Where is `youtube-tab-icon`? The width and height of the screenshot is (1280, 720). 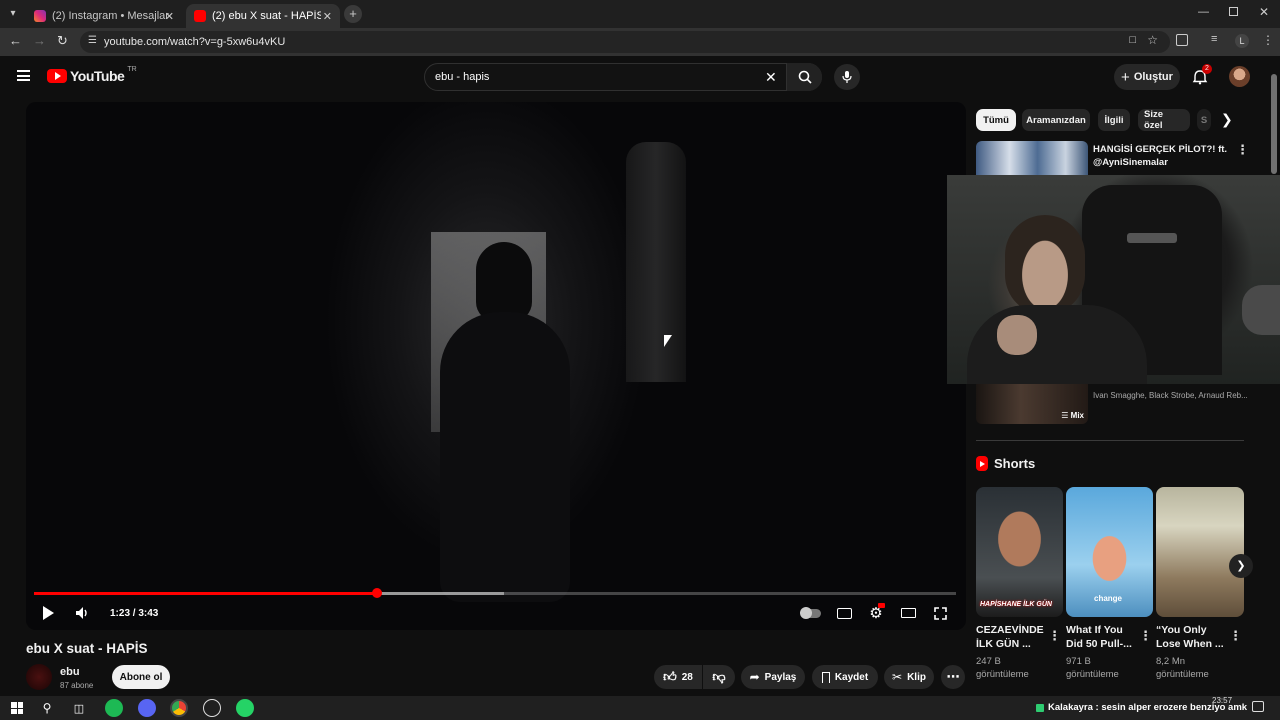
youtube-tab-icon is located at coordinates (200, 16).